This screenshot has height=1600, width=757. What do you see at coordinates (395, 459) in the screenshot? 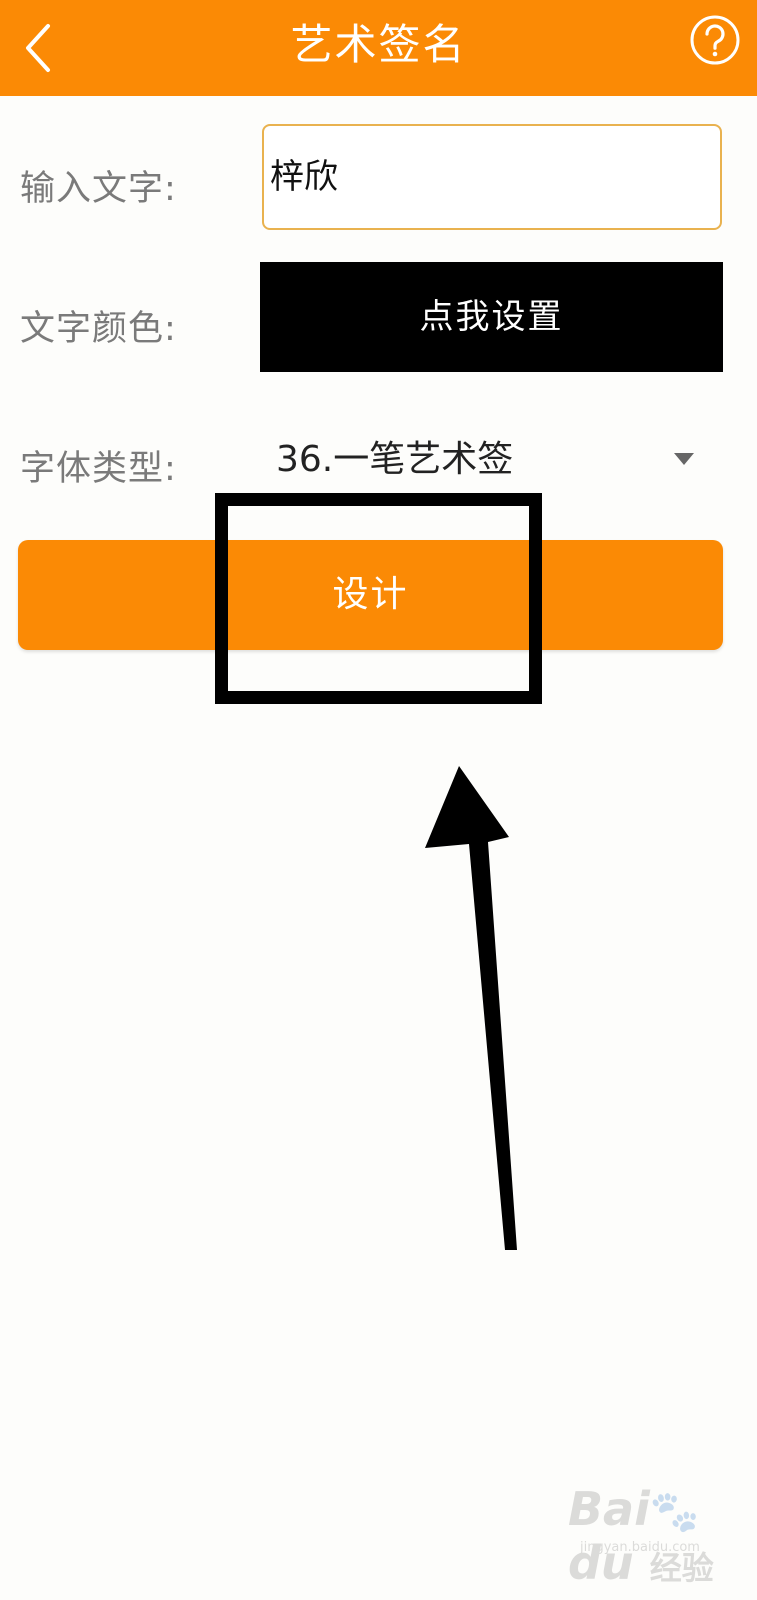
I see `font-type-selected: 36.一笔艺术签` at bounding box center [395, 459].